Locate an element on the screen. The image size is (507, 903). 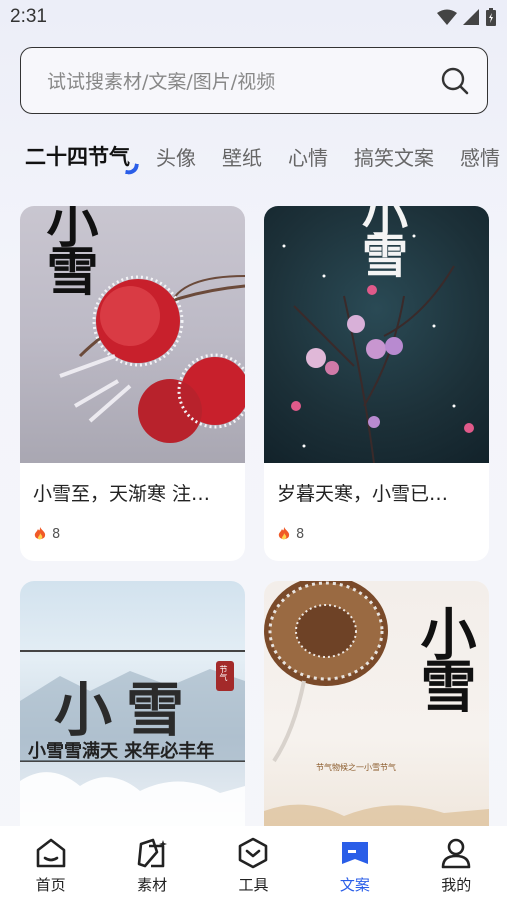
content-card: 小雪 小雪雪满天 来年必丰年 节气 is located at coordinates (132, 703).